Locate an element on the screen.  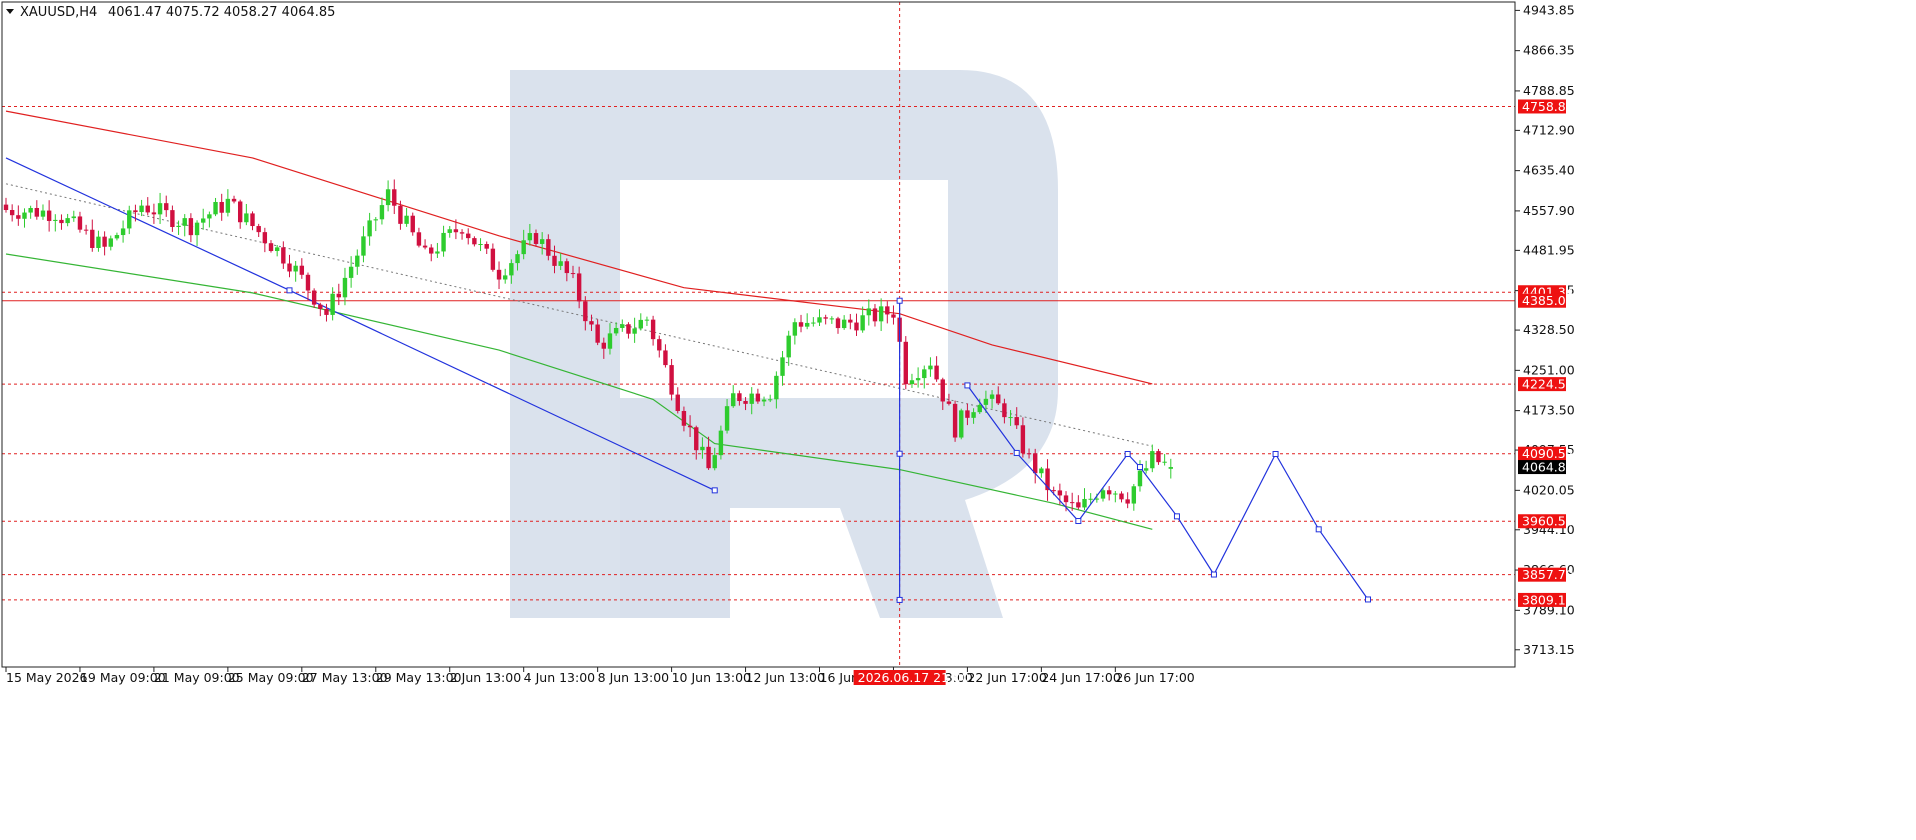
x-tick-label: 12 Jun 13:00 is located at coordinates (785, 677).